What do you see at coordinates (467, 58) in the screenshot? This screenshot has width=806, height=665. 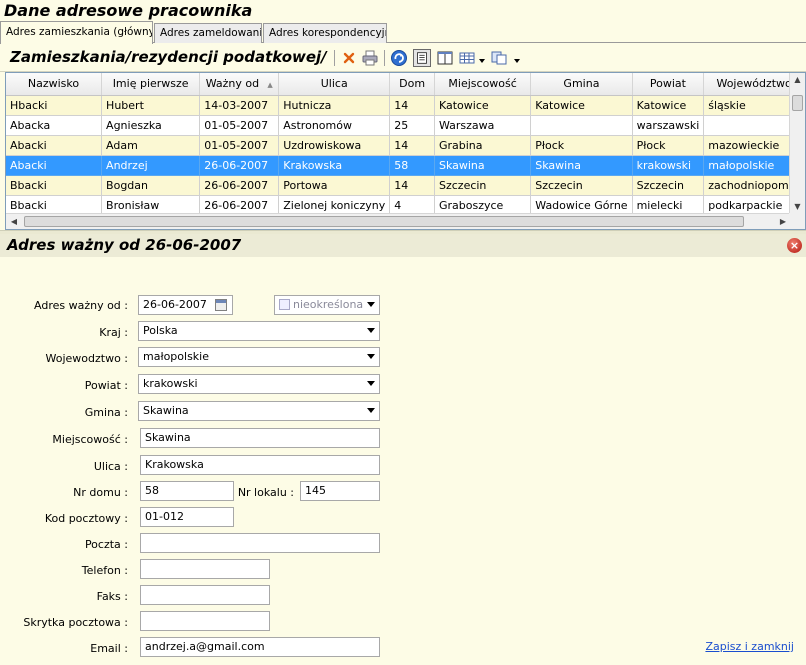 I see `grid-layout-icon` at bounding box center [467, 58].